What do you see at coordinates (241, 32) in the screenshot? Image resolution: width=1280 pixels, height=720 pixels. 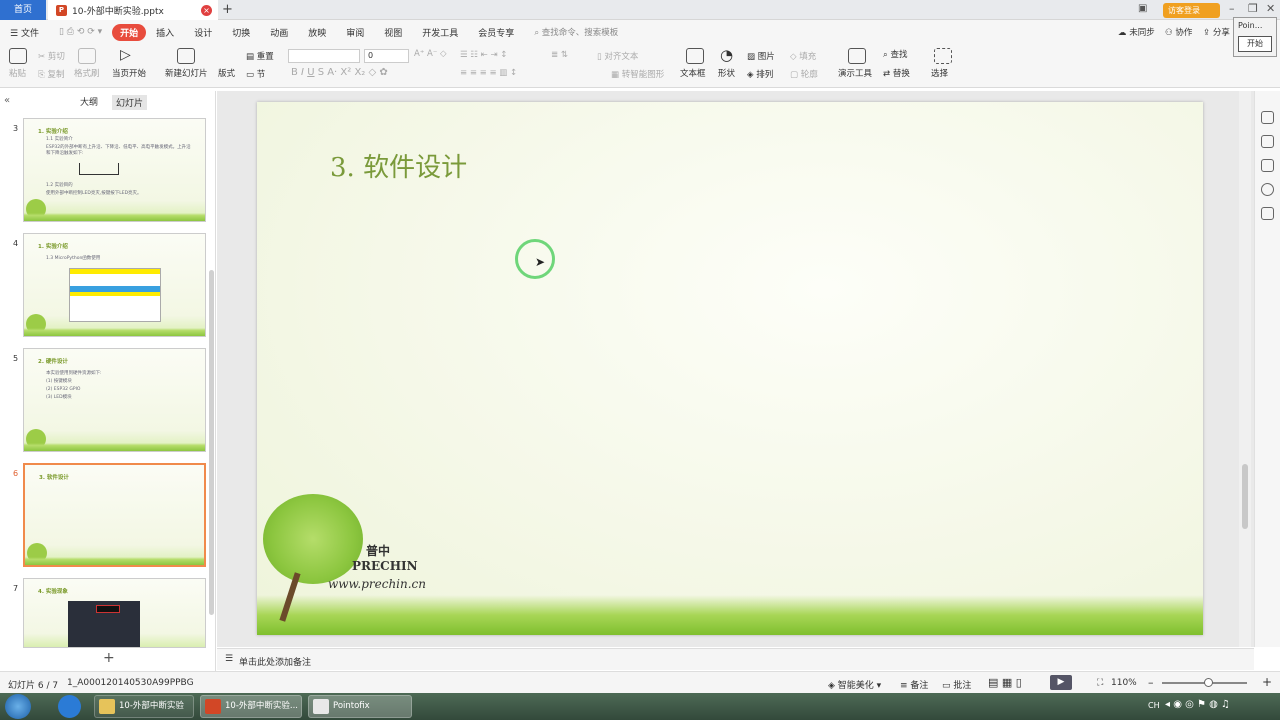 I see `menu-item-transition: 切换` at bounding box center [241, 32].